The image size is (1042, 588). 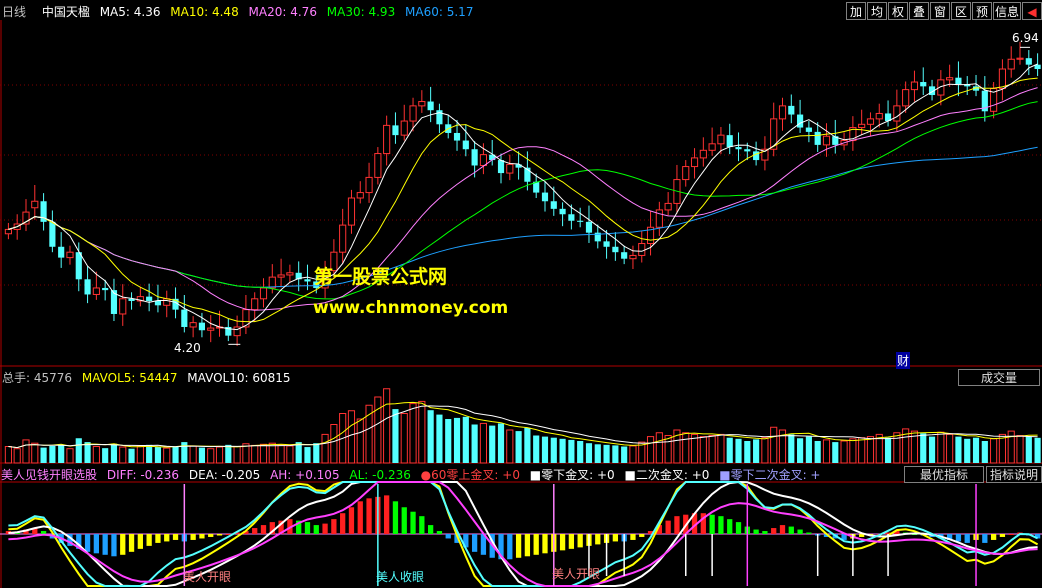 What do you see at coordinates (944, 474) in the screenshot?
I see `best-indicator-button: 最优指标` at bounding box center [944, 474].